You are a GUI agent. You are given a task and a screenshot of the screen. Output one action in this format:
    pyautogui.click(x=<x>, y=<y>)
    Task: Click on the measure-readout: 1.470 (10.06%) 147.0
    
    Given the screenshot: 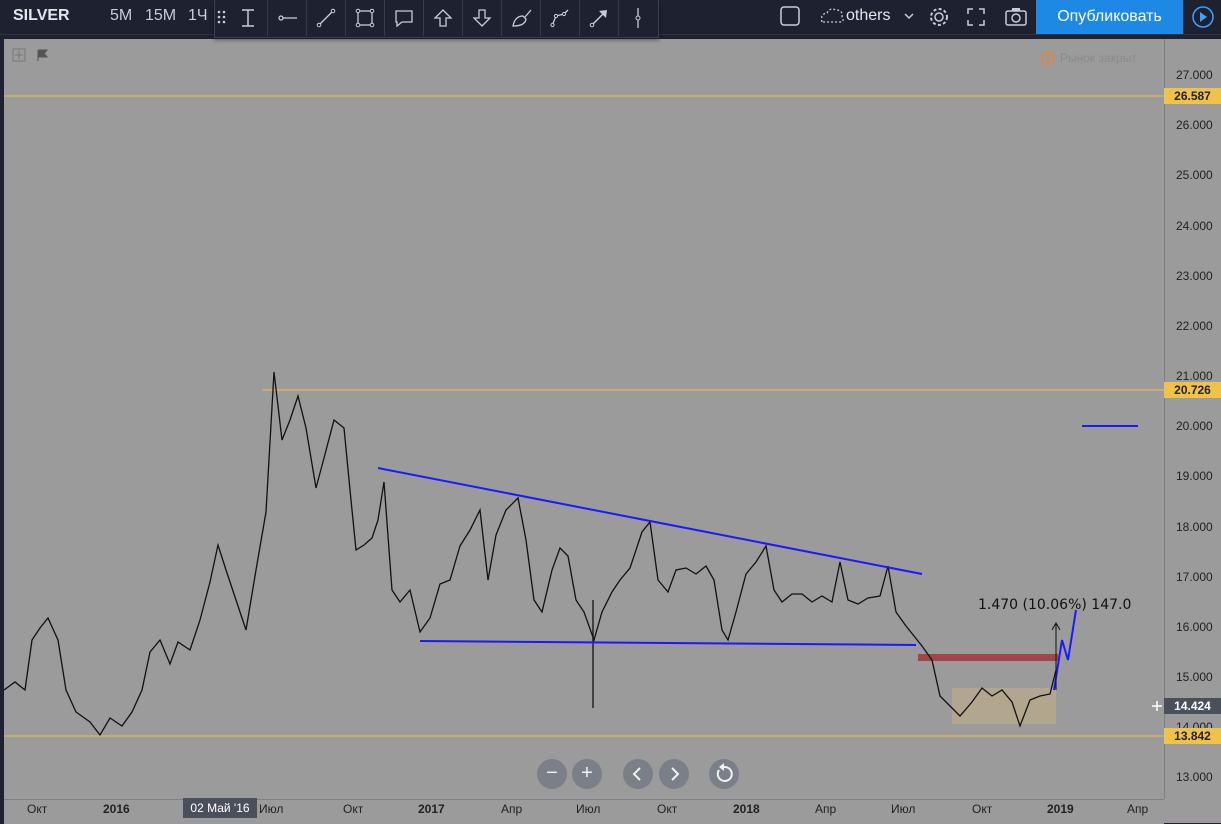 What is the action you would take?
    pyautogui.click(x=1055, y=605)
    